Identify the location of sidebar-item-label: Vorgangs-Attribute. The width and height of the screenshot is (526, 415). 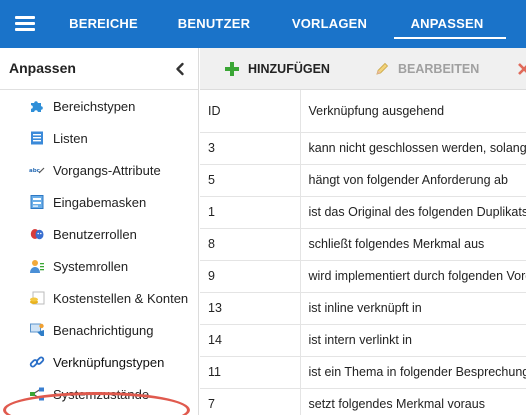
(107, 170).